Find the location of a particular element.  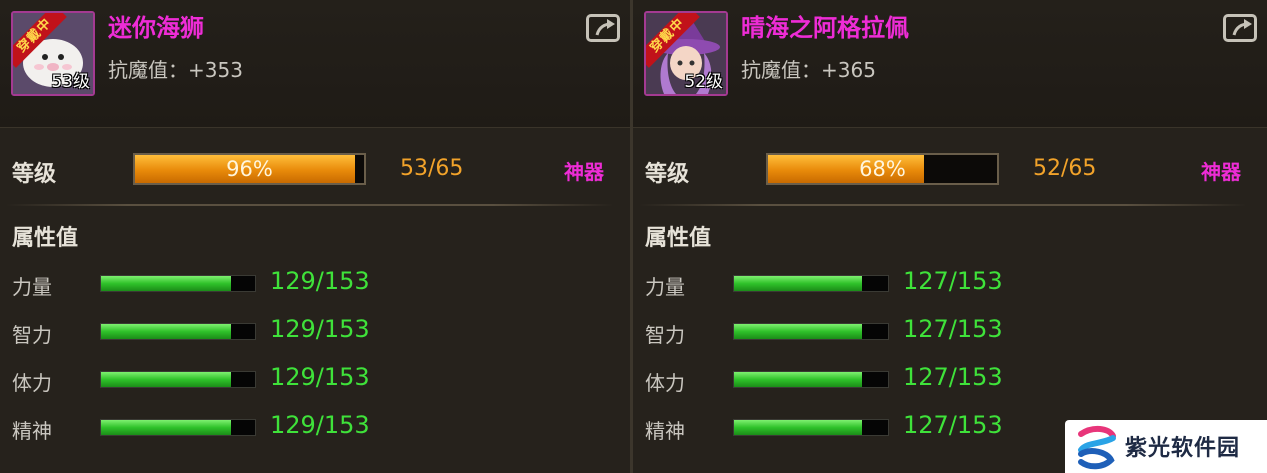

pet-header: 穿戴中 52级 晴海之阿格拉佩 抗魔值：+365 is located at coordinates (950, 64).